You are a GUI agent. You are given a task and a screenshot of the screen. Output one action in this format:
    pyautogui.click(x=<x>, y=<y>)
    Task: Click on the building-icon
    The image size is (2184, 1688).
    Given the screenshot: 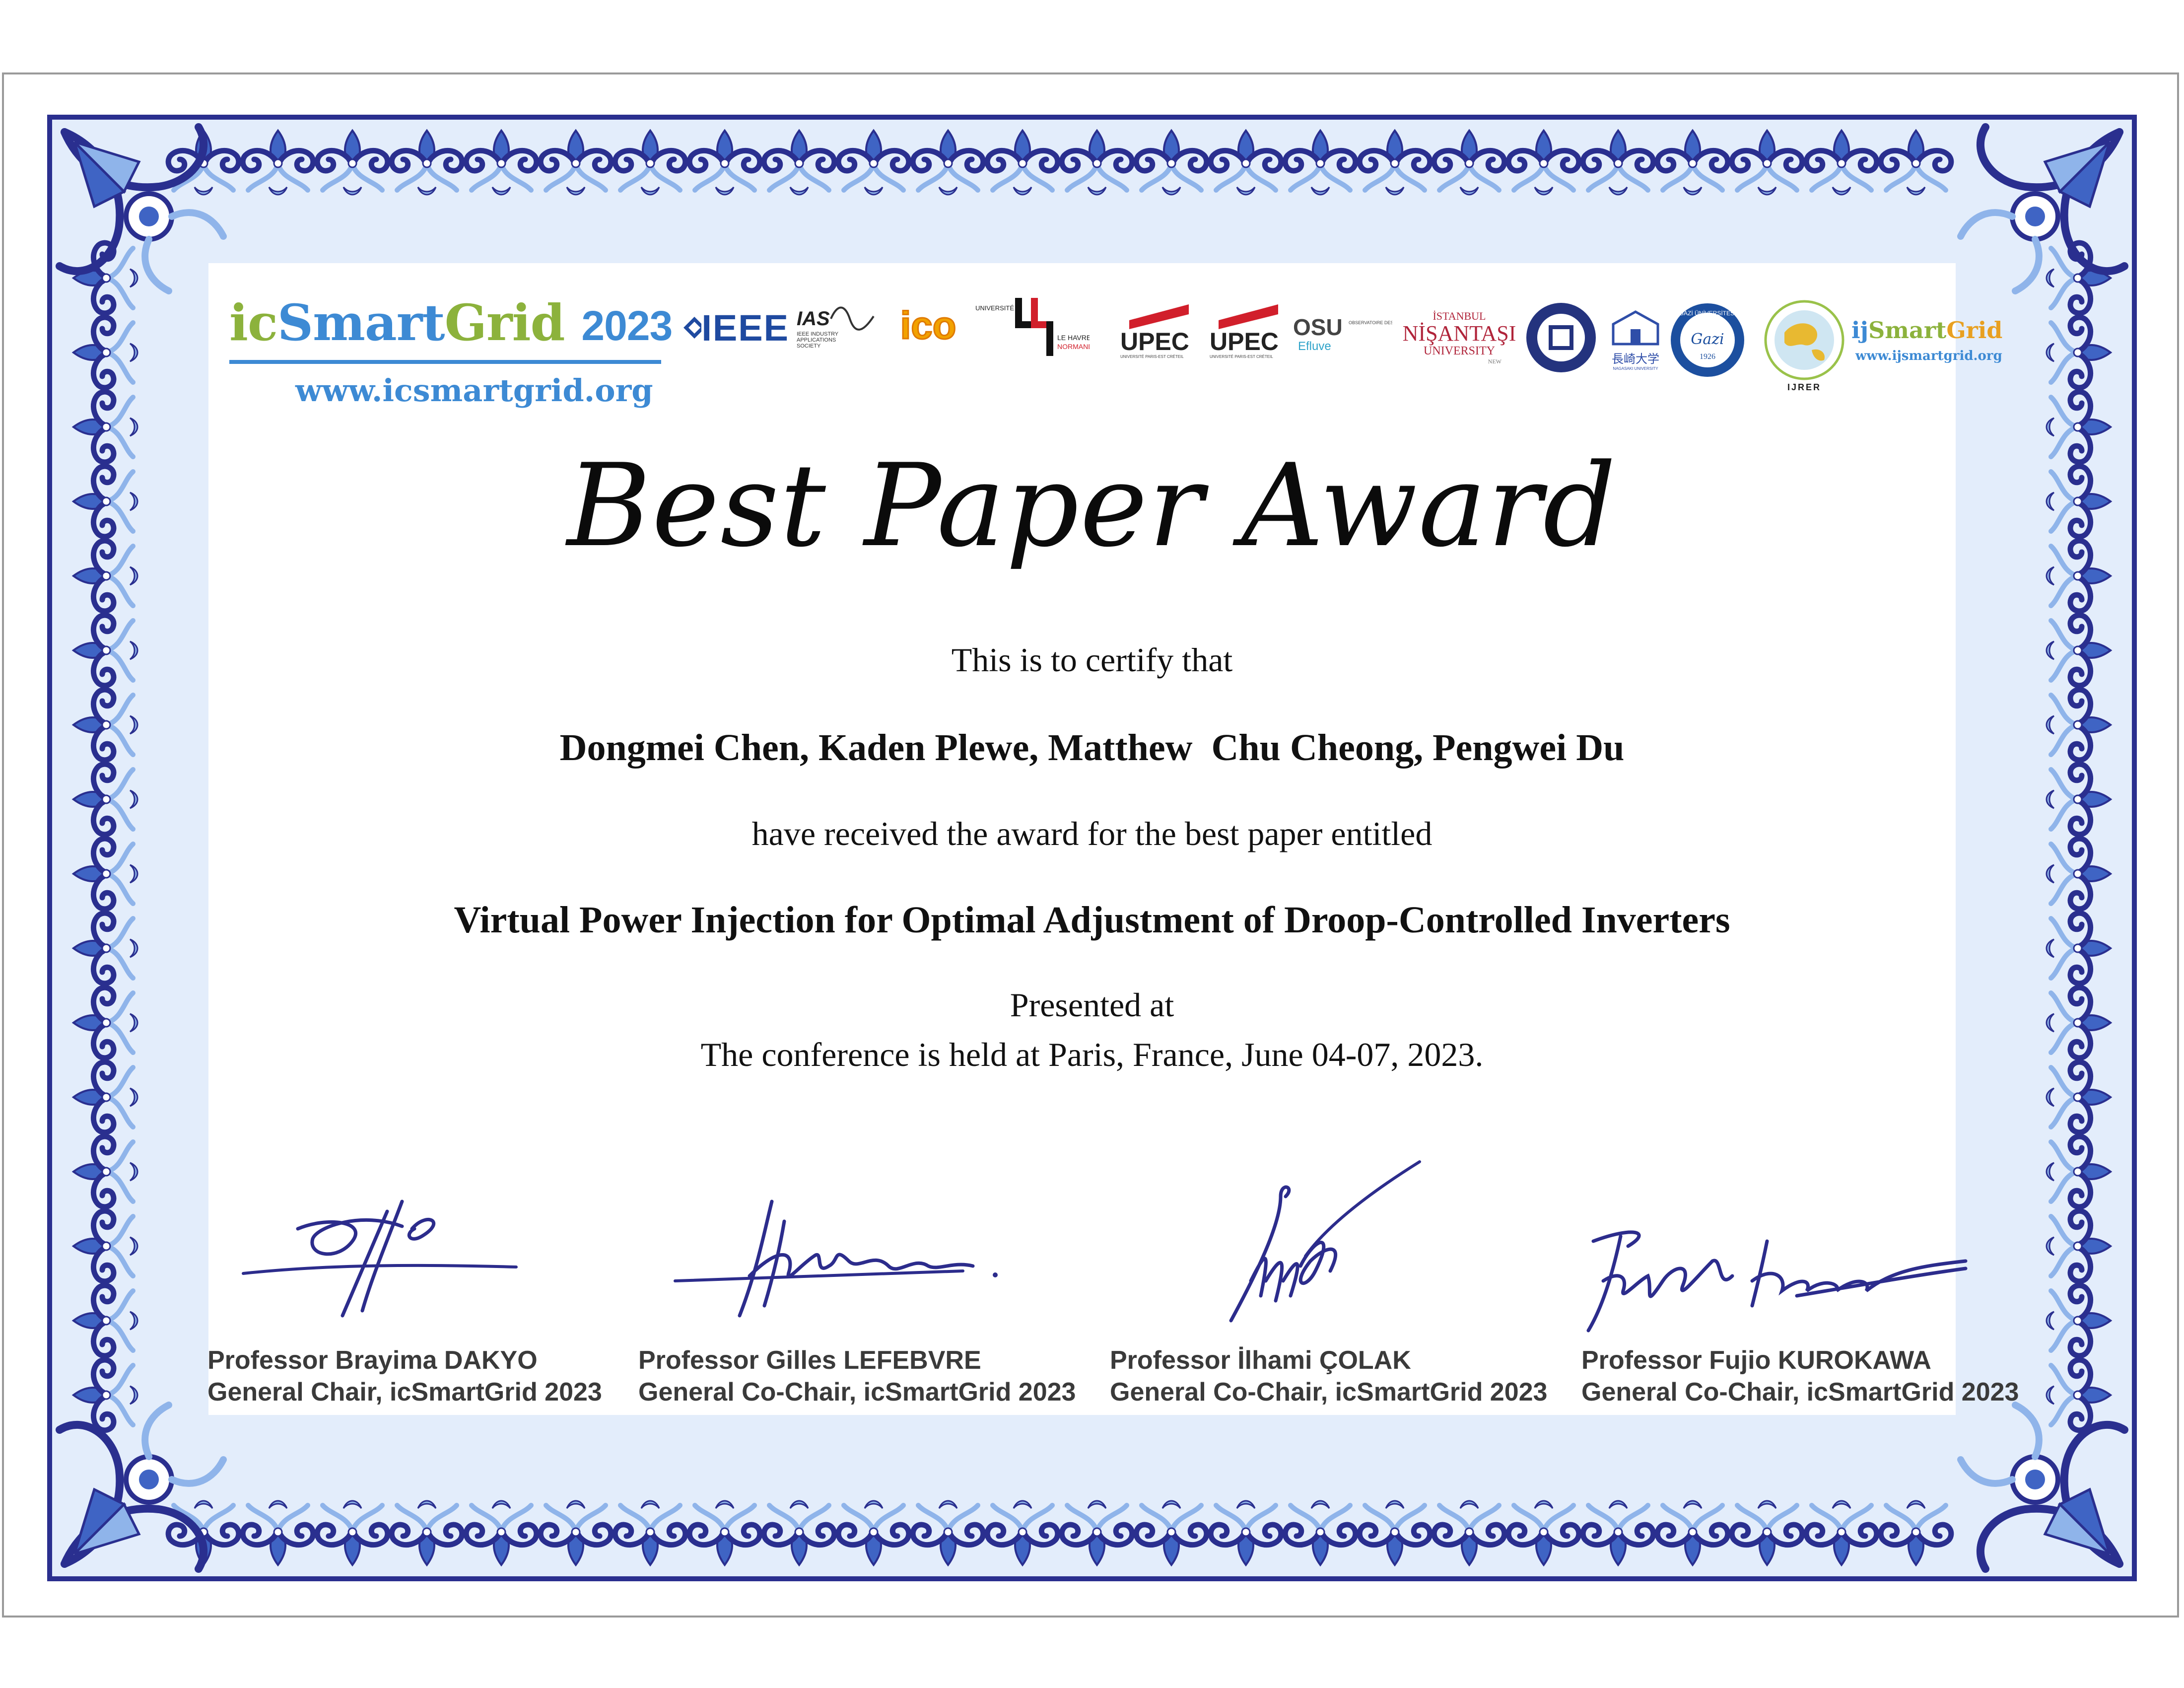 What is the action you would take?
    pyautogui.click(x=1635, y=328)
    